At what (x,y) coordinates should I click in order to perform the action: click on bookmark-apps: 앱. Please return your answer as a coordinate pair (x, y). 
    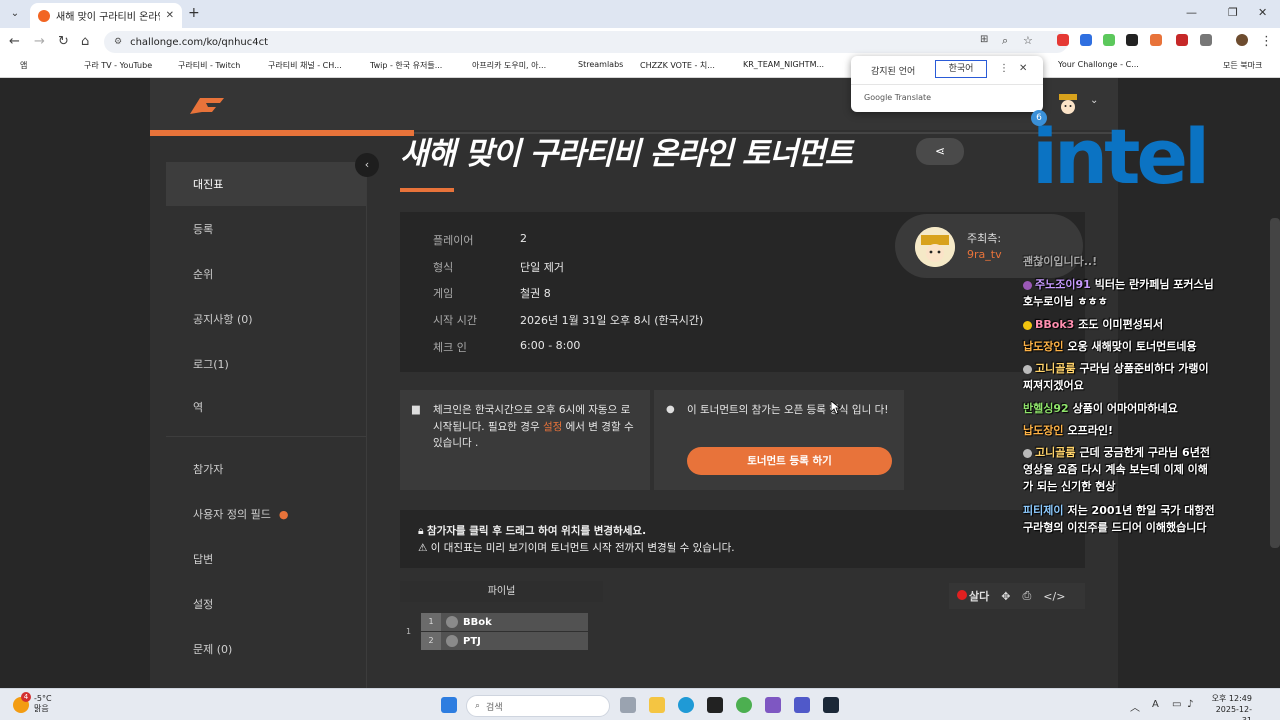
    Looking at the image, I should click on (17, 65).